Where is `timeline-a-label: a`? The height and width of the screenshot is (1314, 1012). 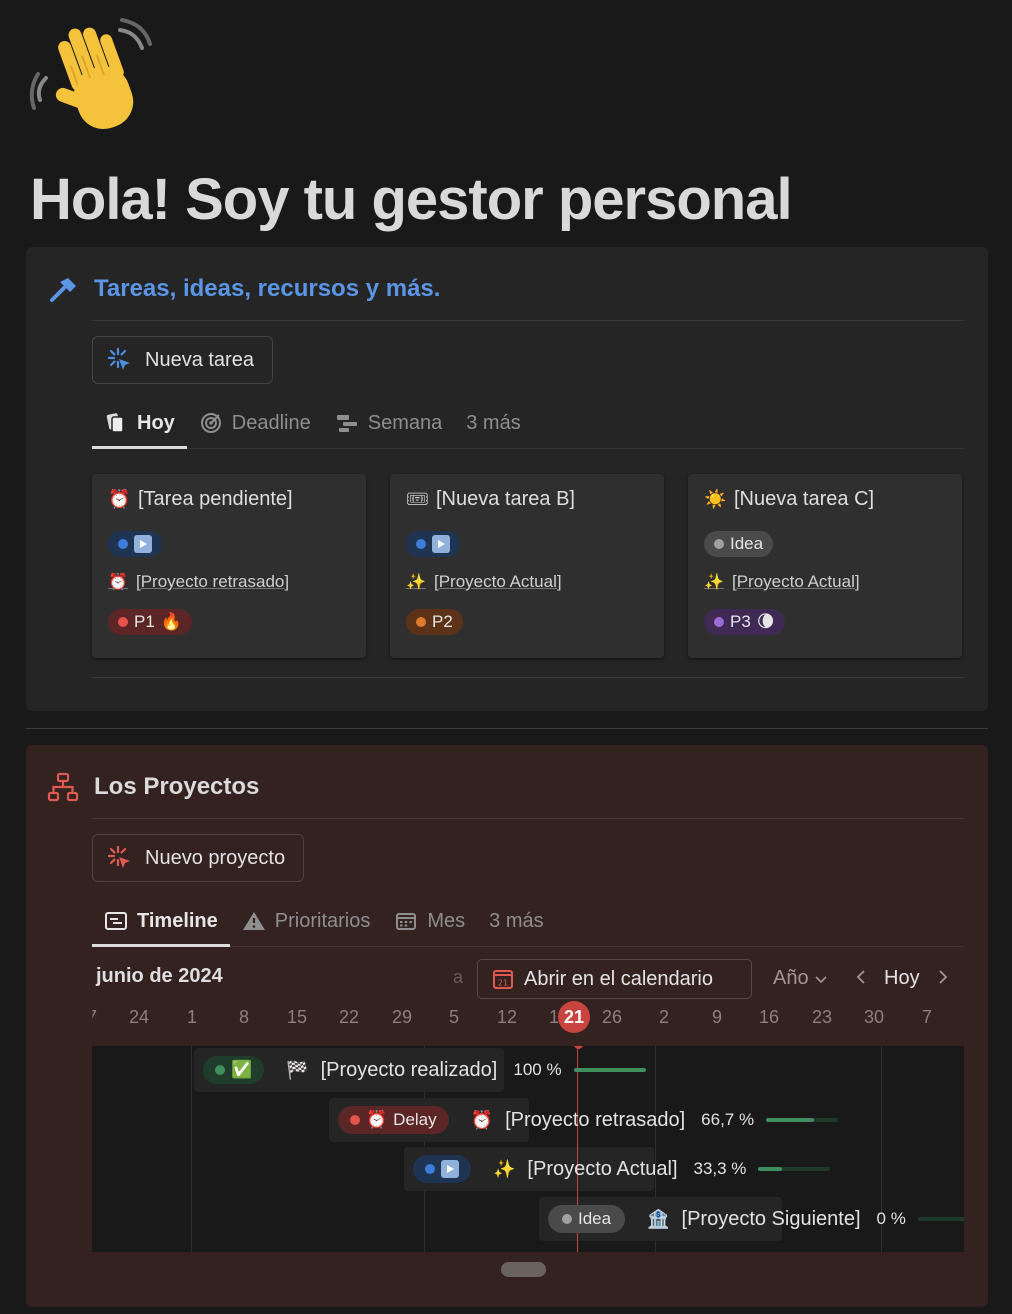 timeline-a-label: a is located at coordinates (458, 977).